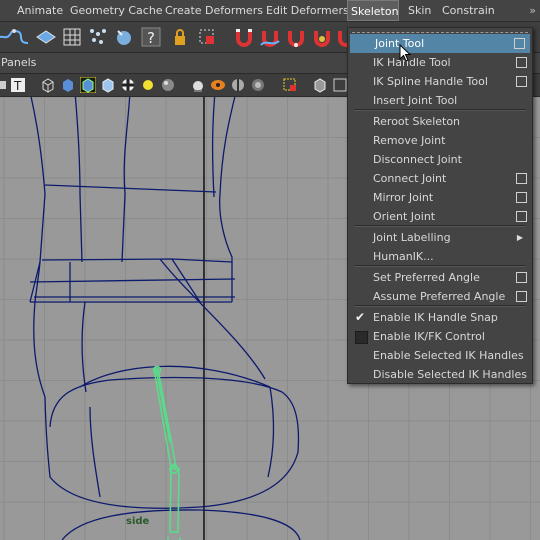  Describe the element at coordinates (116, 10) in the screenshot. I see `menu-geometry-cache: Geometry Cache` at that location.